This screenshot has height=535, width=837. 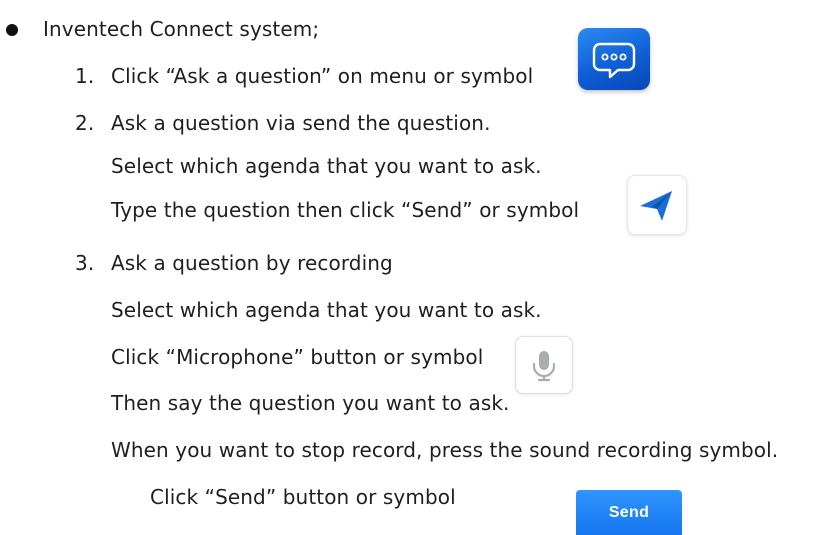 What do you see at coordinates (301, 123) in the screenshot?
I see `step-text: Ask a question via send the question.` at bounding box center [301, 123].